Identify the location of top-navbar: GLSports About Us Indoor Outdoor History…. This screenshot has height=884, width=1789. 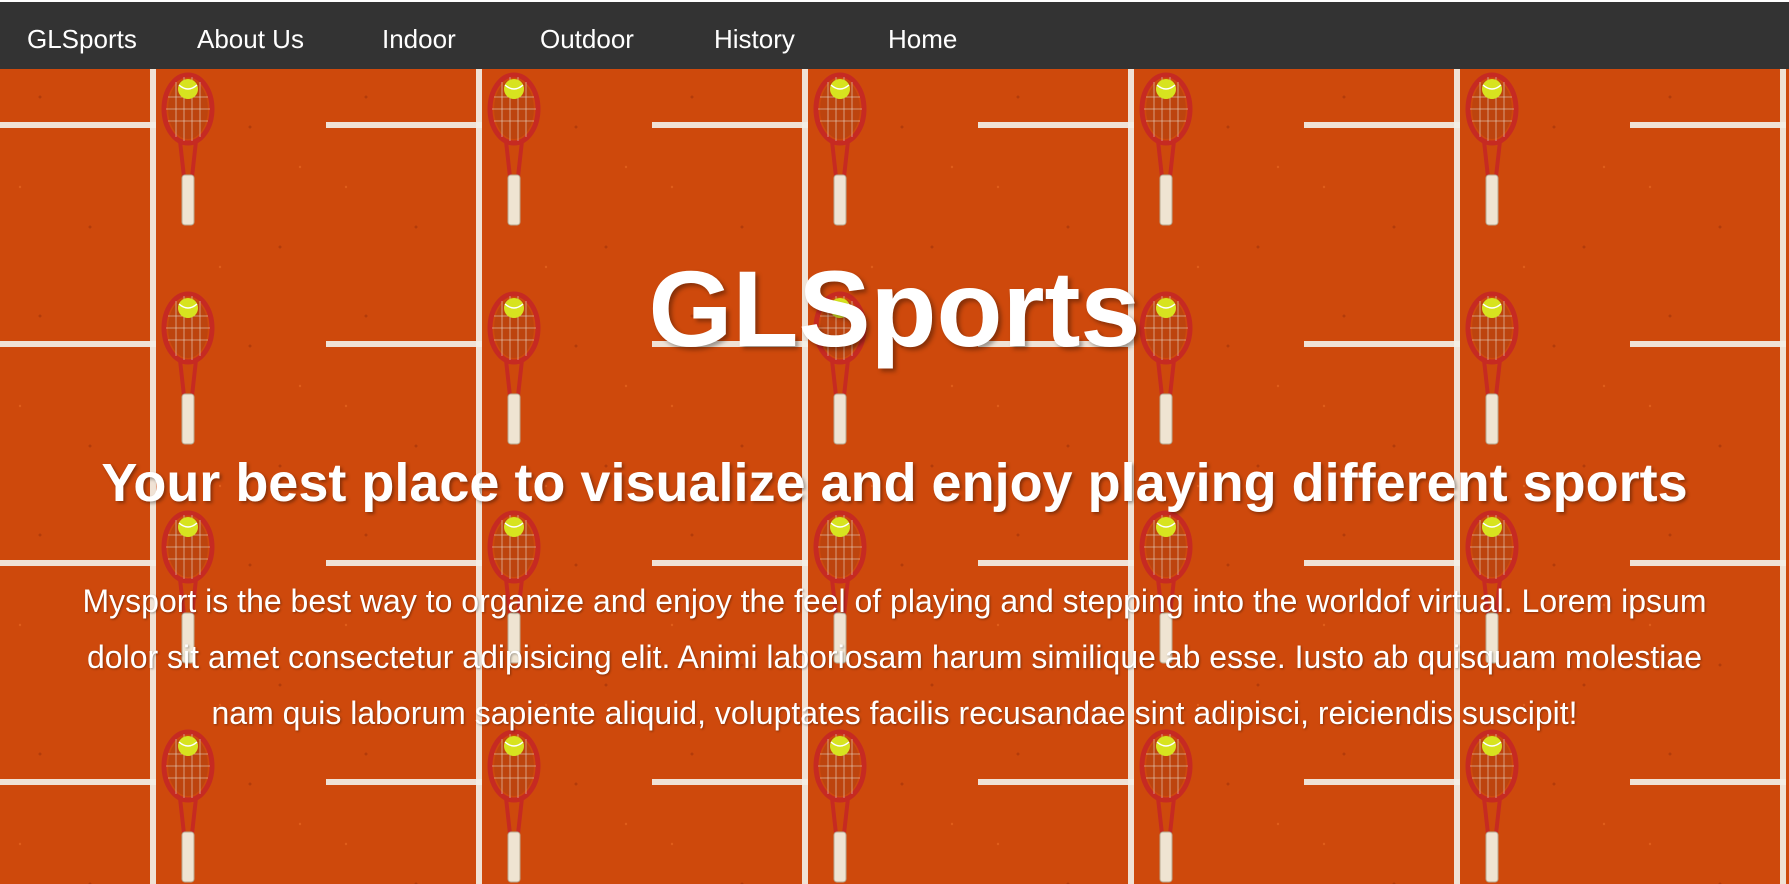
(894, 34).